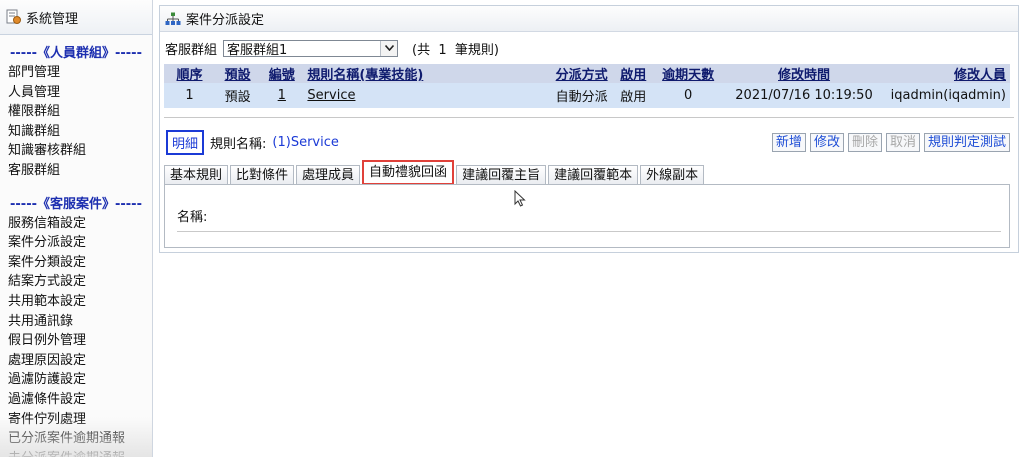 Image resolution: width=1024 pixels, height=457 pixels. I want to click on cell-order: 1, so click(189, 95).